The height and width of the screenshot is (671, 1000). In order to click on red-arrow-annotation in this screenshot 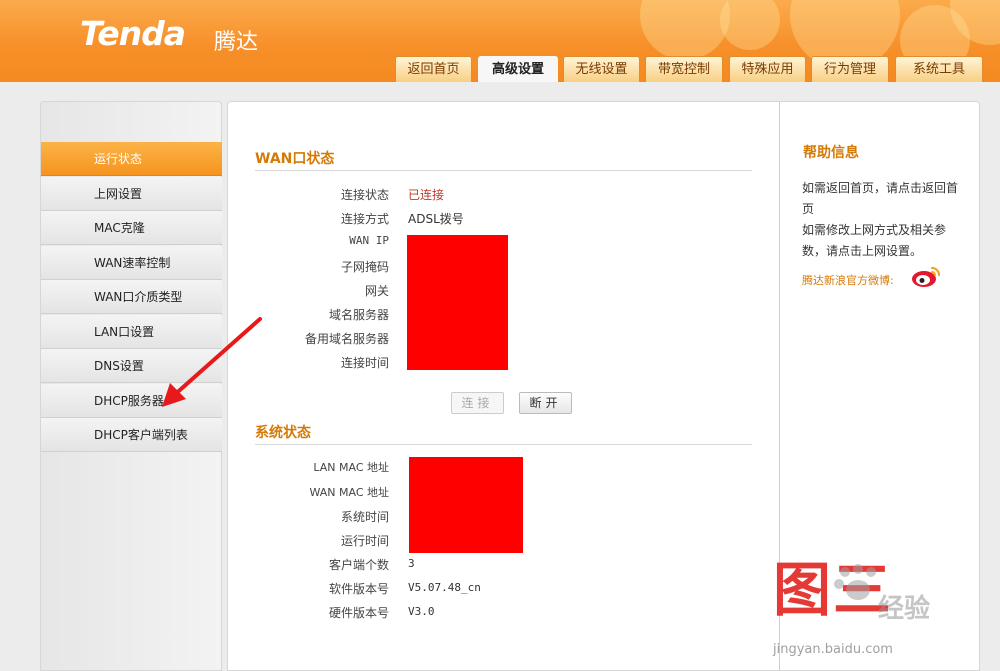, I will do `click(212, 362)`.